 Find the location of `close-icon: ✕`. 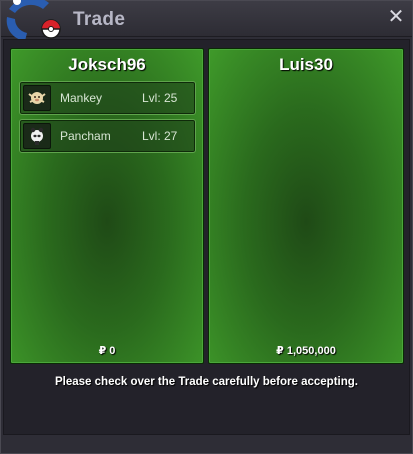

close-icon: ✕ is located at coordinates (396, 17).